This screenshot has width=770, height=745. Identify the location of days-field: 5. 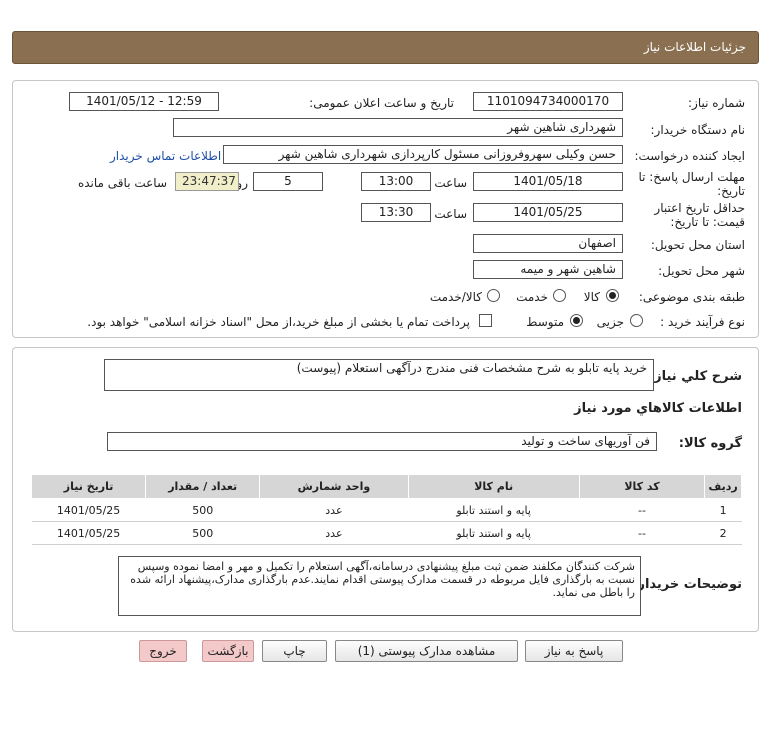
(288, 181).